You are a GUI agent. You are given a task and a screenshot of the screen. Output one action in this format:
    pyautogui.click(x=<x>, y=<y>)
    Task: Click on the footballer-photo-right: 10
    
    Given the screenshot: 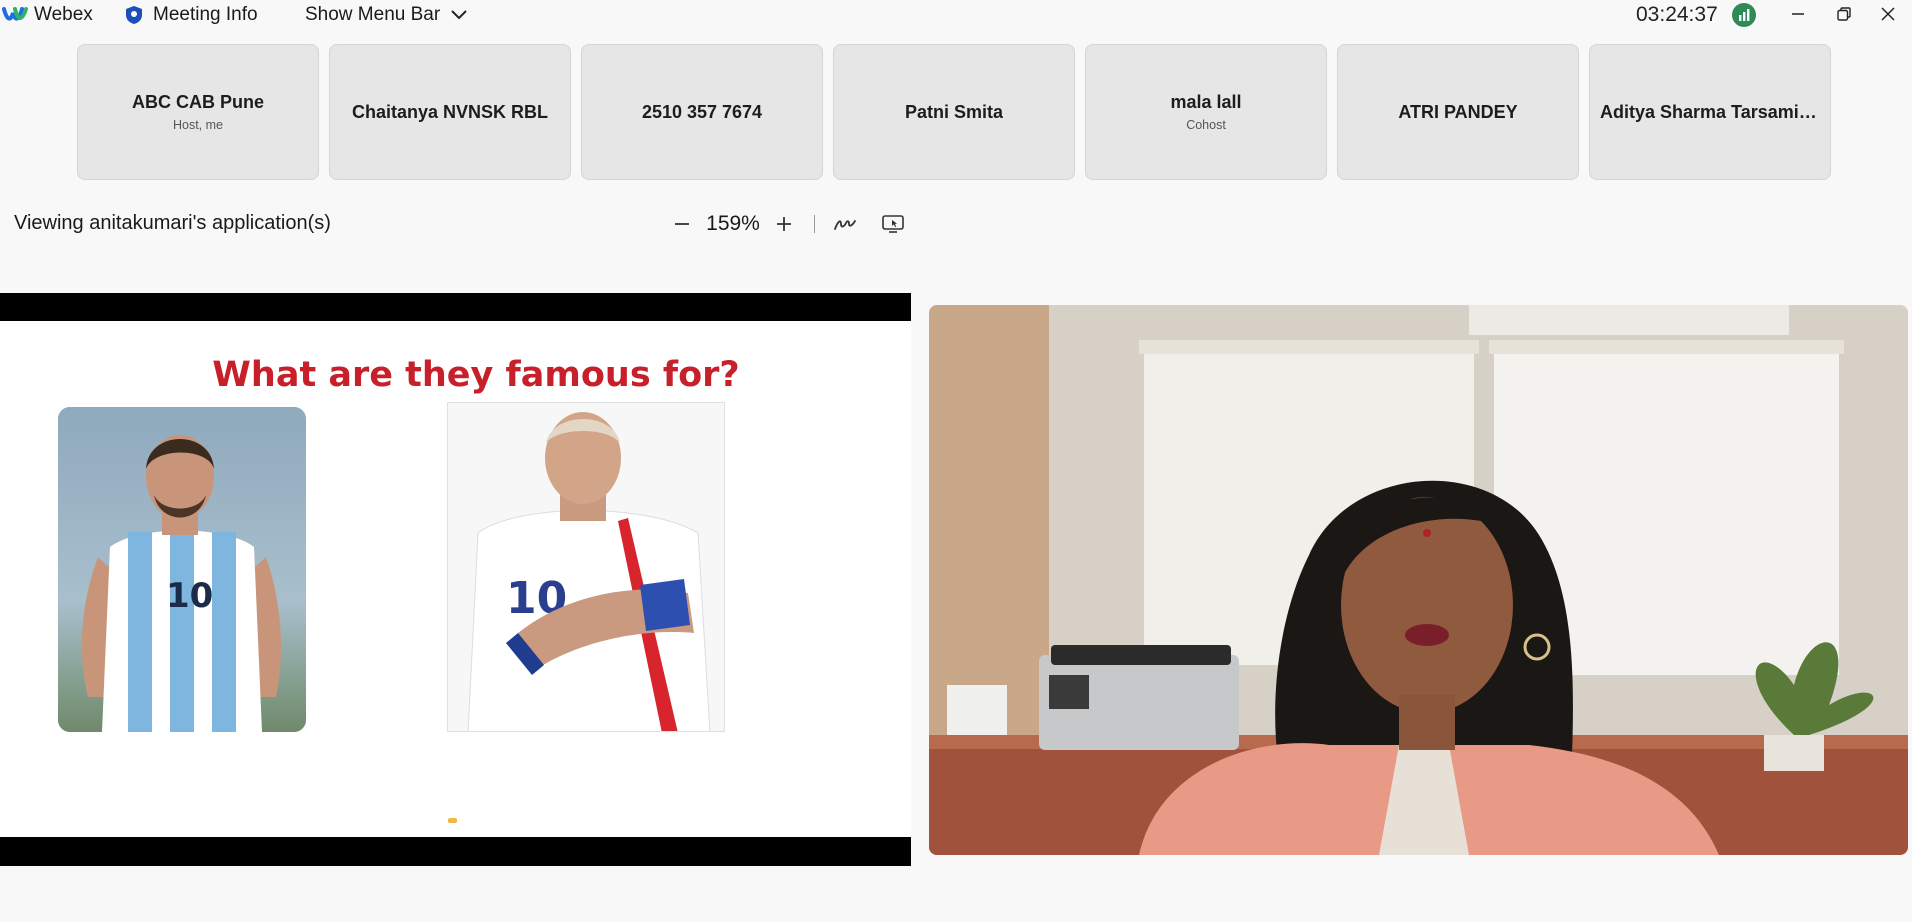 What is the action you would take?
    pyautogui.click(x=586, y=567)
    